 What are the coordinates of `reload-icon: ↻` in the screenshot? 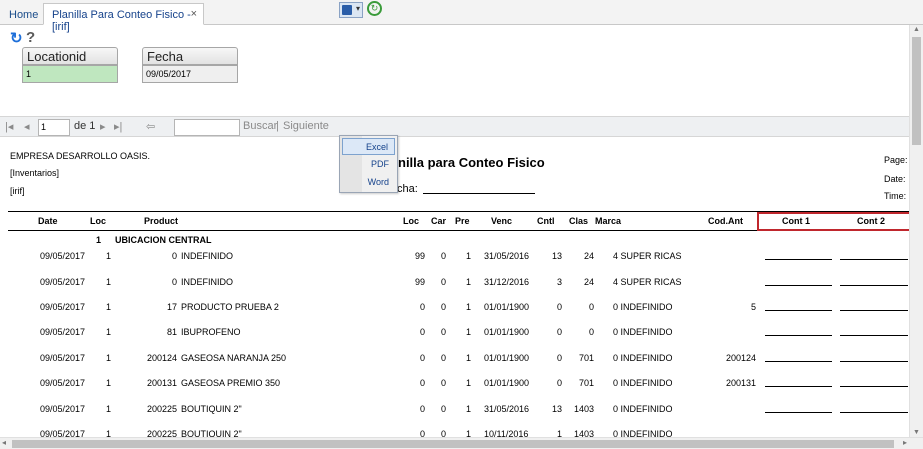 It's located at (374, 8).